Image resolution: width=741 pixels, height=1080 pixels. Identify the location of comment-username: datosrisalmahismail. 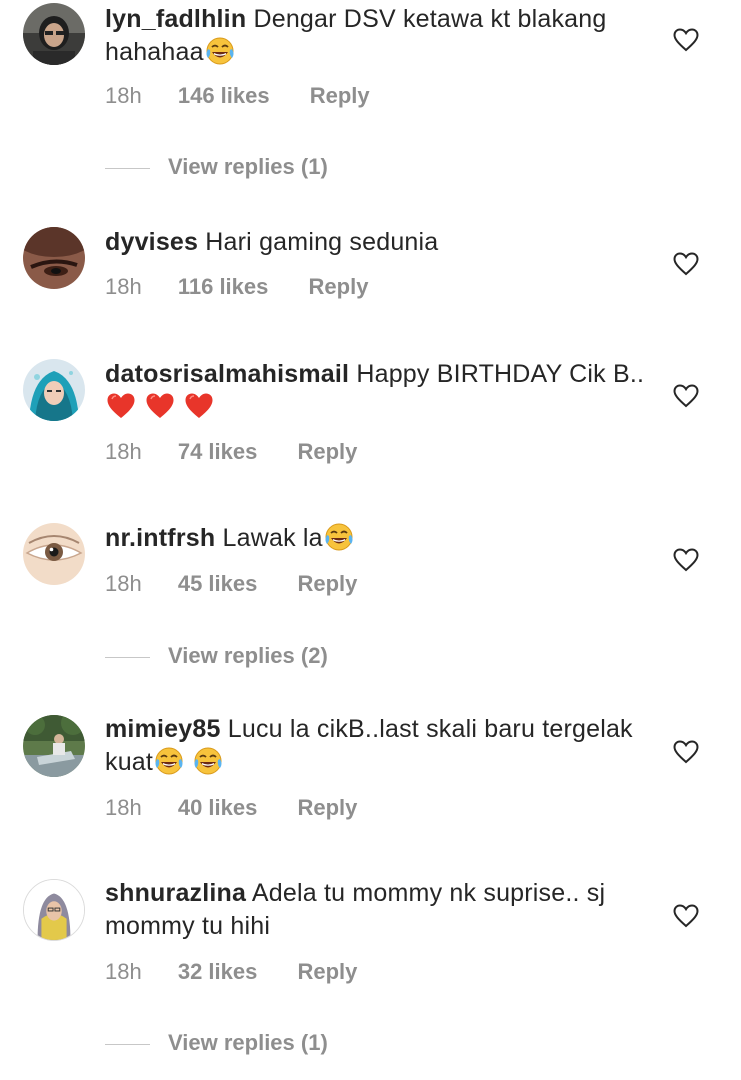
(227, 374).